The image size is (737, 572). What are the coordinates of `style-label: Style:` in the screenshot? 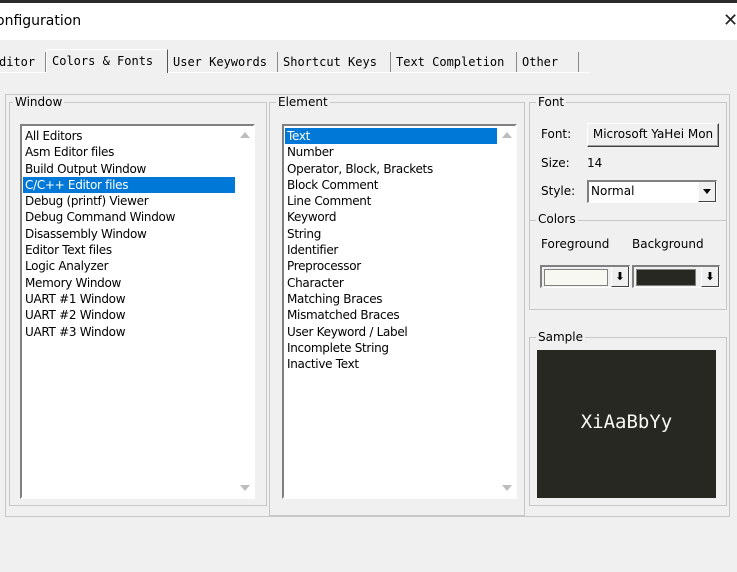 It's located at (558, 191).